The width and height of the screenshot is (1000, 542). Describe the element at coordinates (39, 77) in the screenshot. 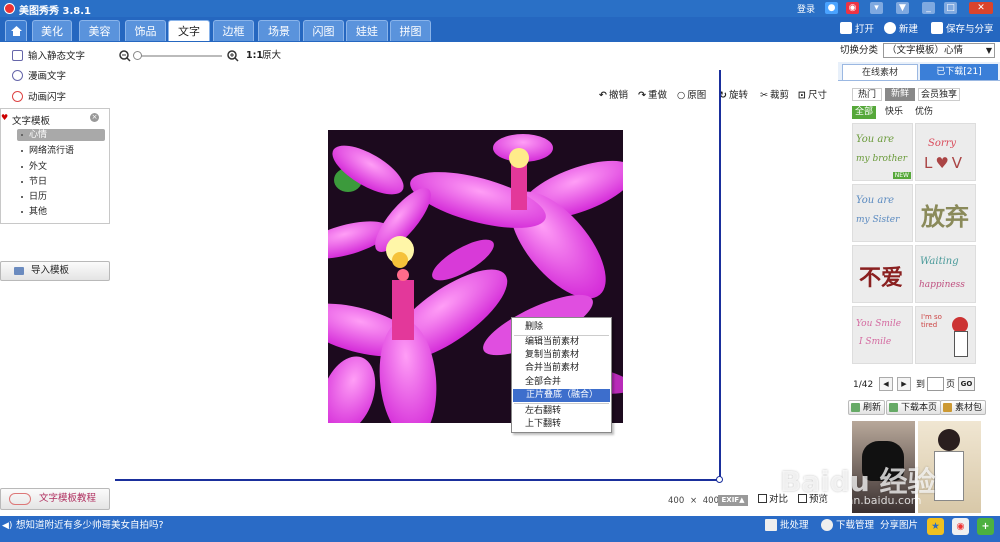

I see `comic-text: 漫画文字` at that location.